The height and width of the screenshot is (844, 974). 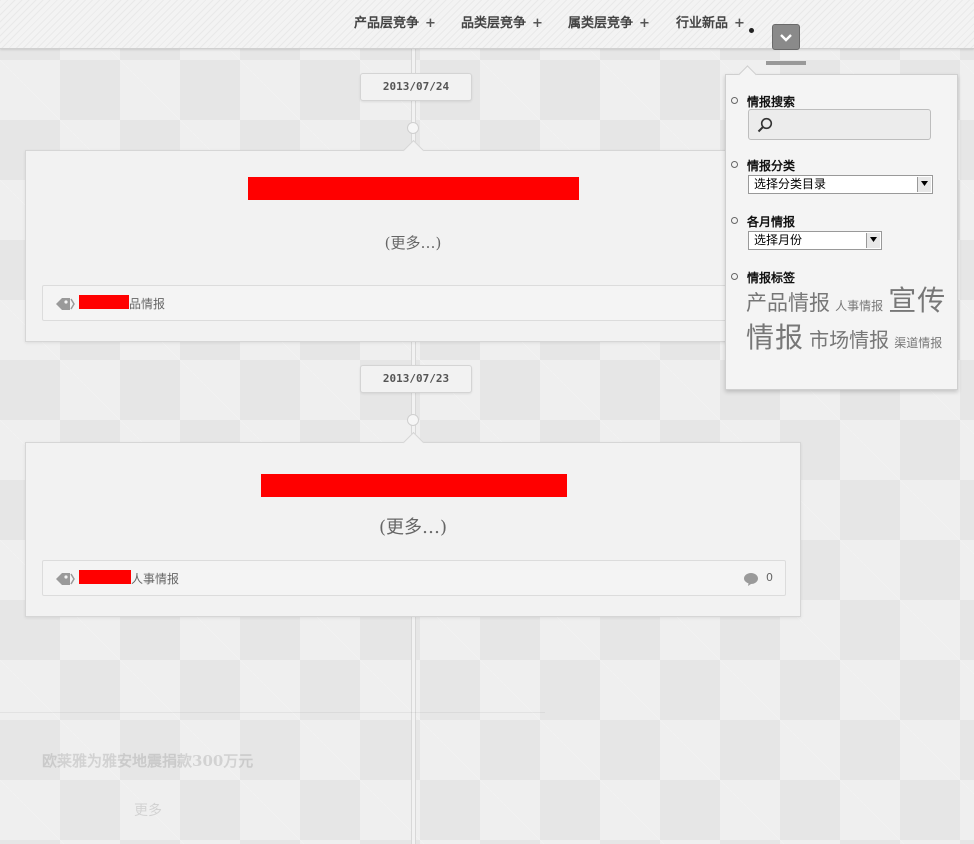 I want to click on month-select-value: 选择月份, so click(x=778, y=240).